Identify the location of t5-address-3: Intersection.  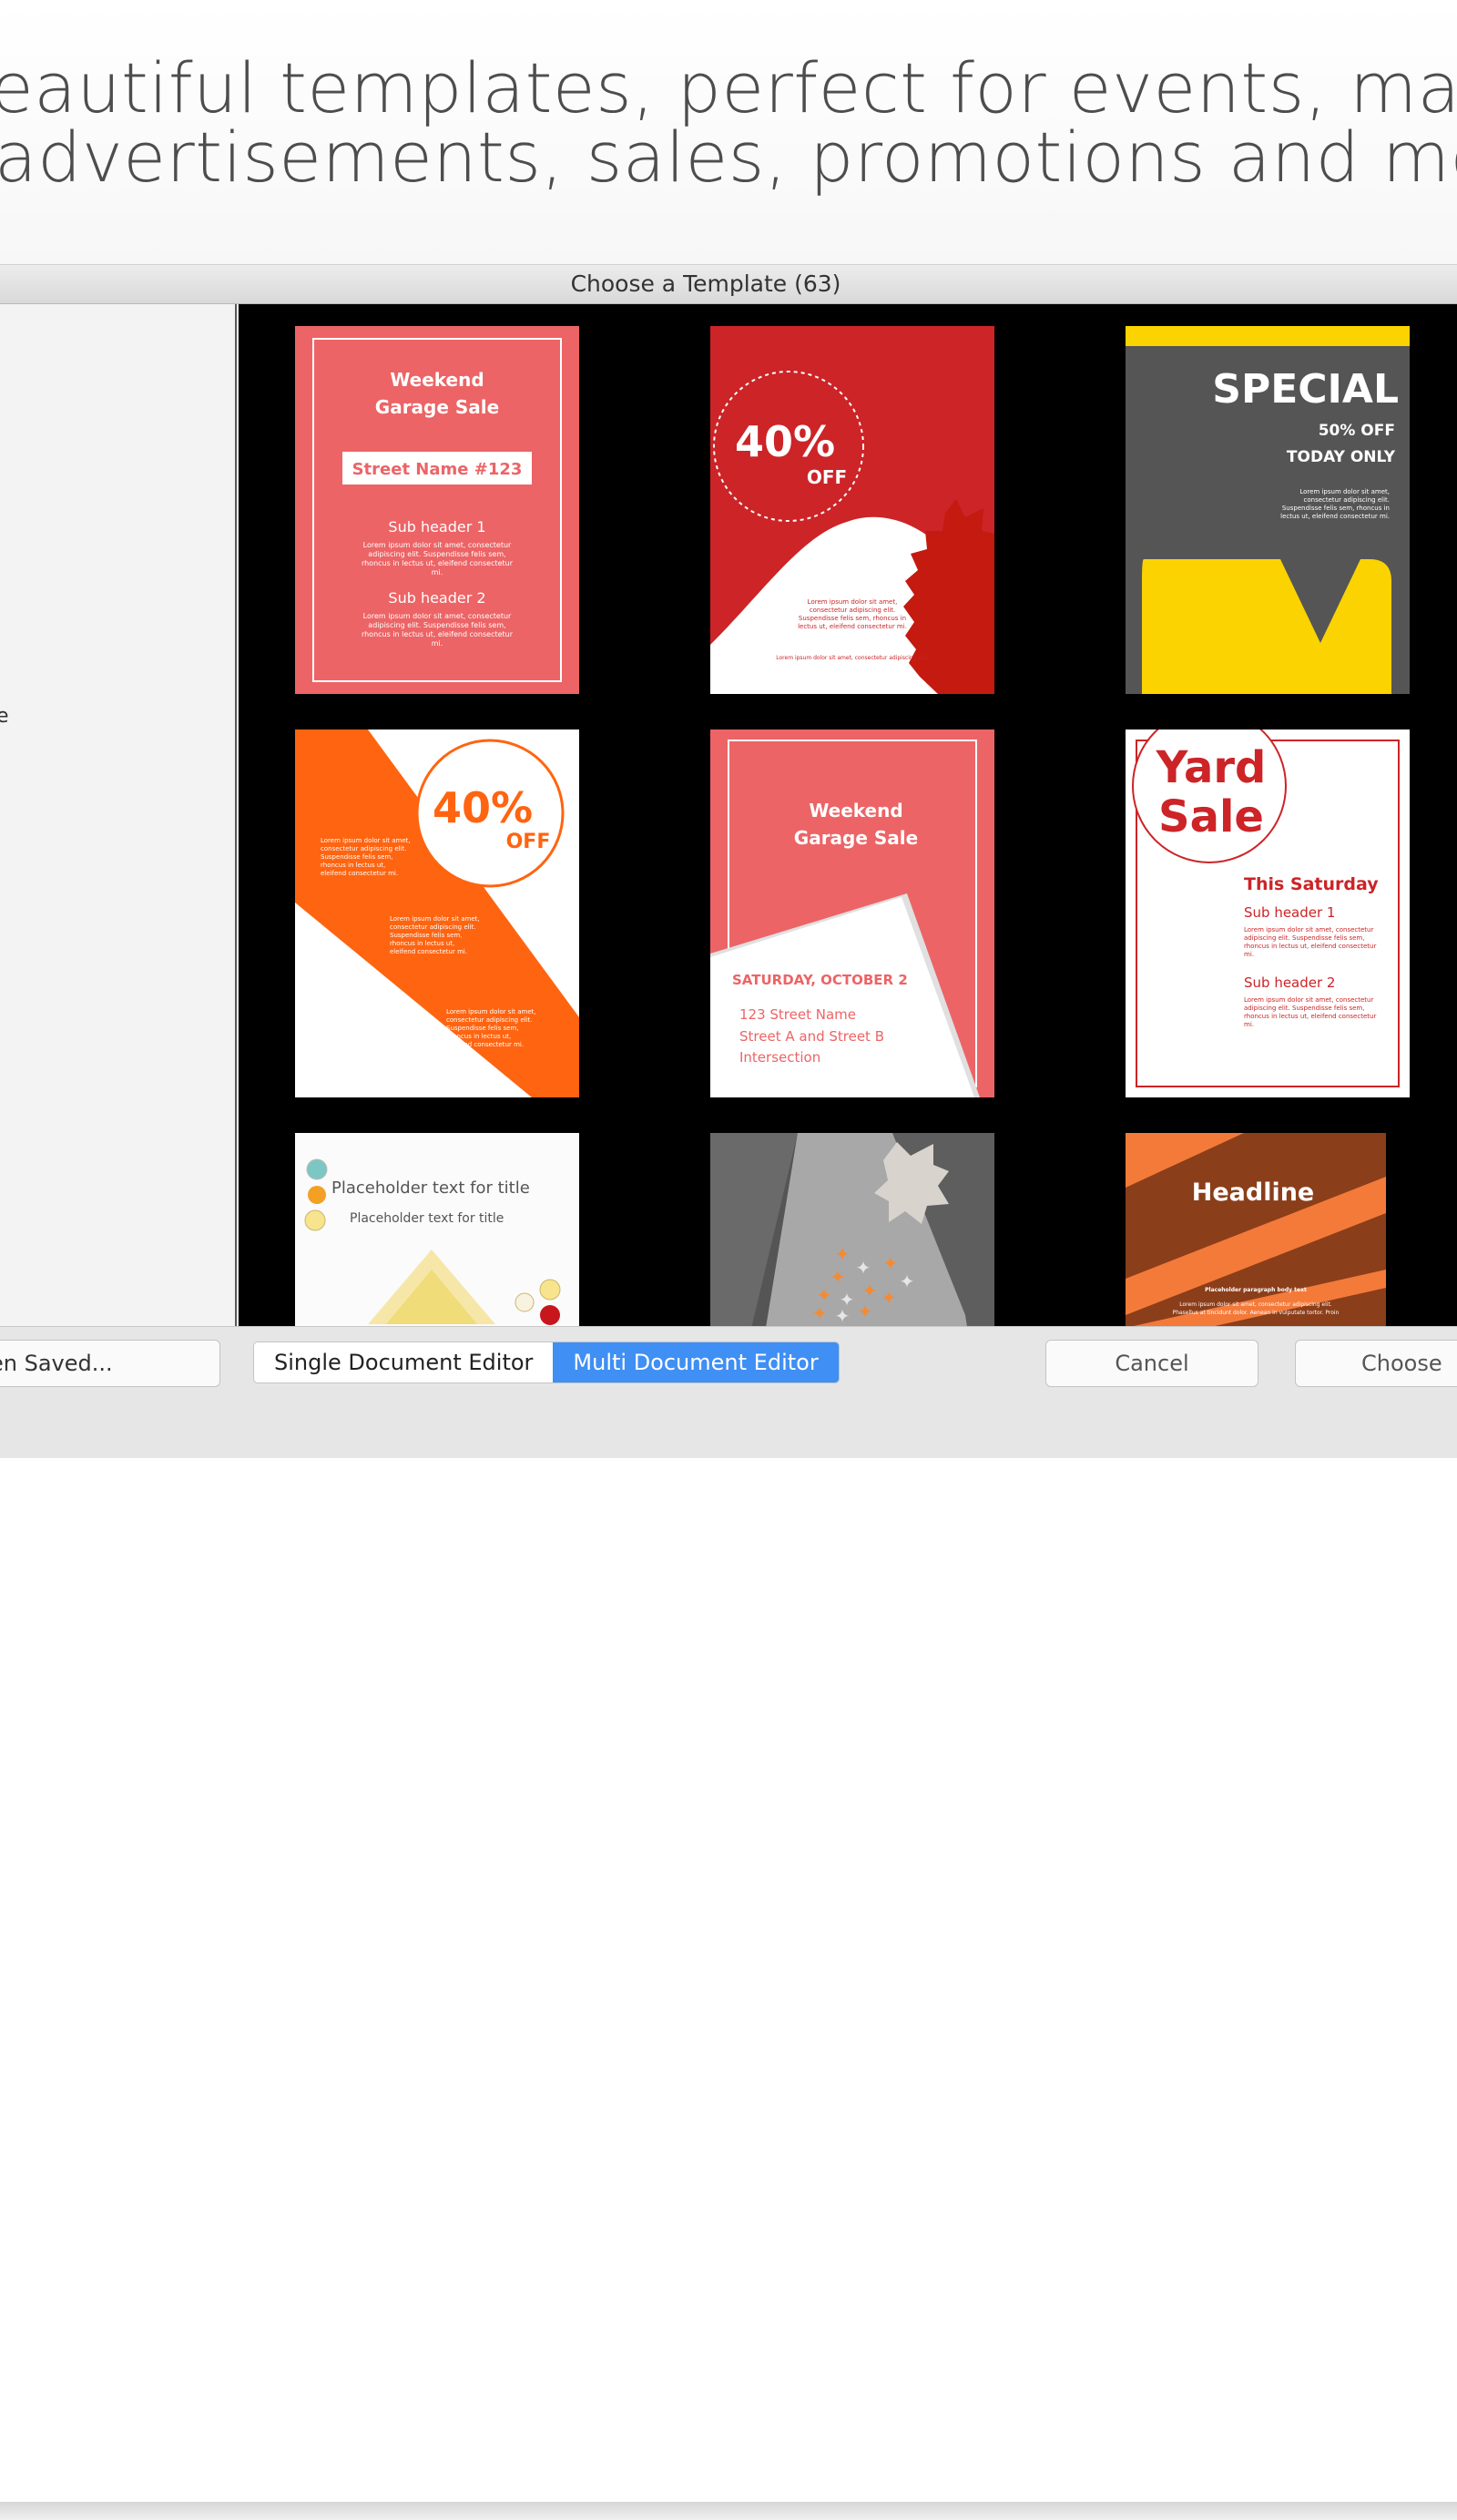
(779, 1057).